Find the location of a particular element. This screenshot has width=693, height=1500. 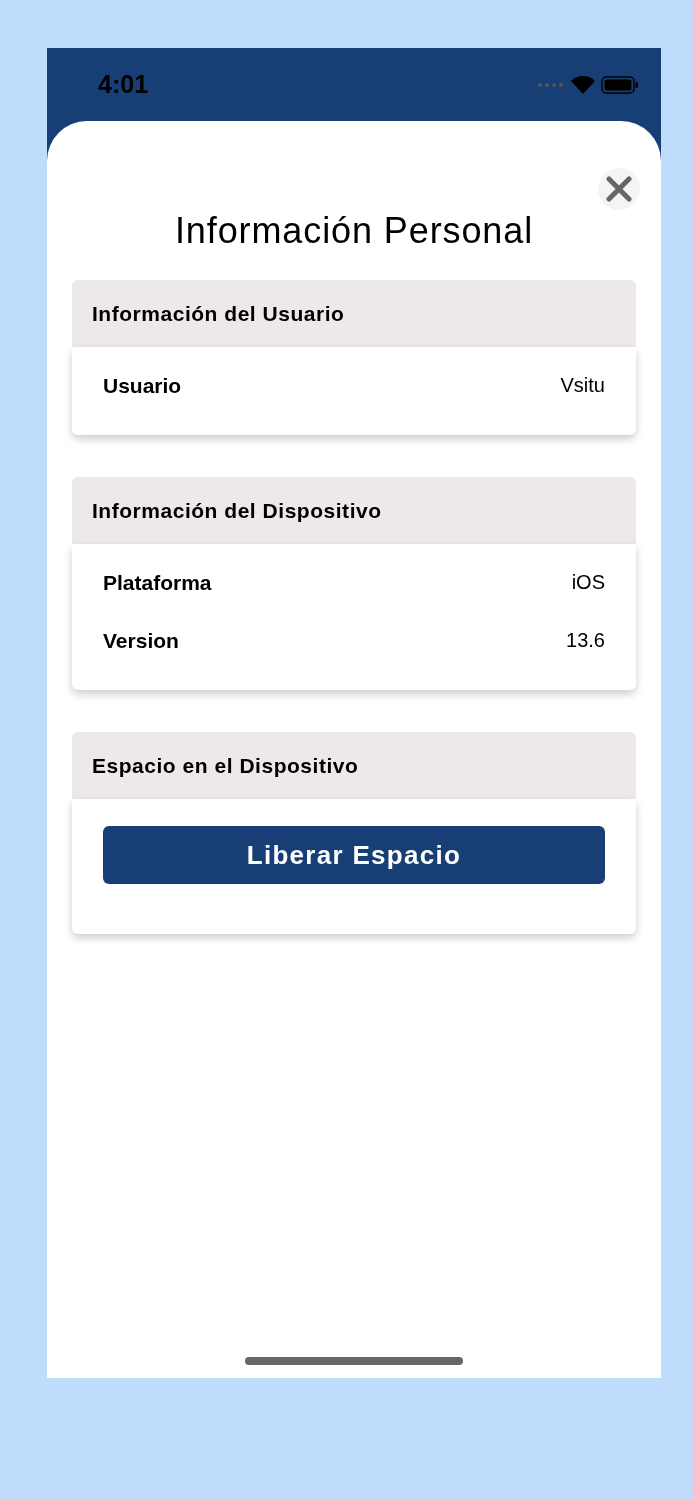

close-button is located at coordinates (619, 189).